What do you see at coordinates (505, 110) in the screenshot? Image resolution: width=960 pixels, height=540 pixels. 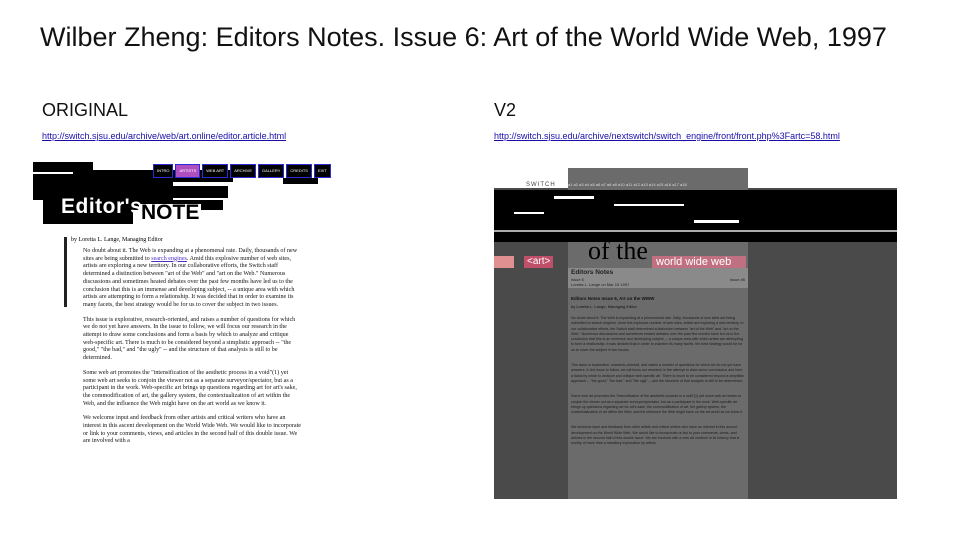 I see `v2-label: V2` at bounding box center [505, 110].